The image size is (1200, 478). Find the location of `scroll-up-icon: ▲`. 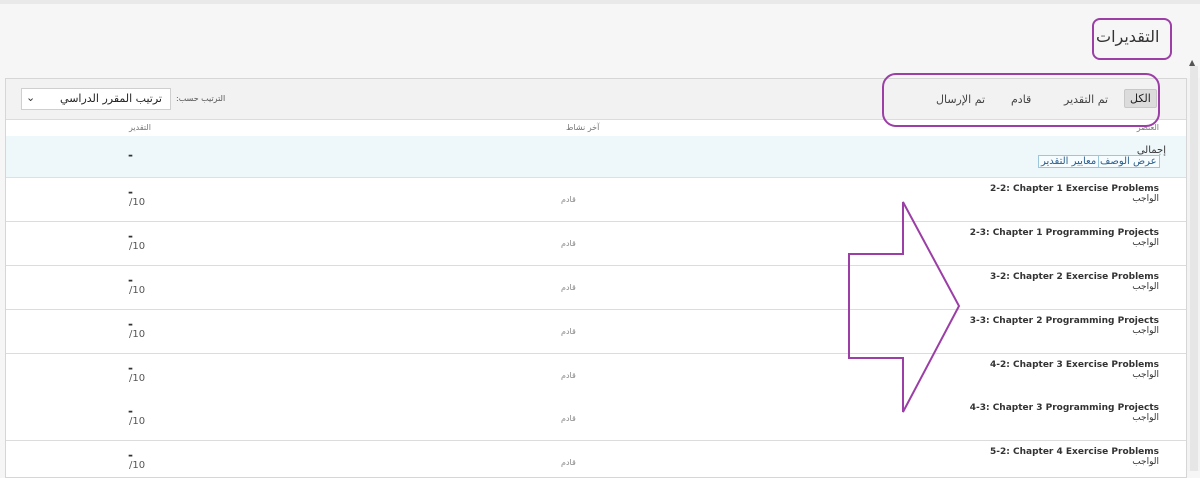

scroll-up-icon: ▲ is located at coordinates (1192, 62).